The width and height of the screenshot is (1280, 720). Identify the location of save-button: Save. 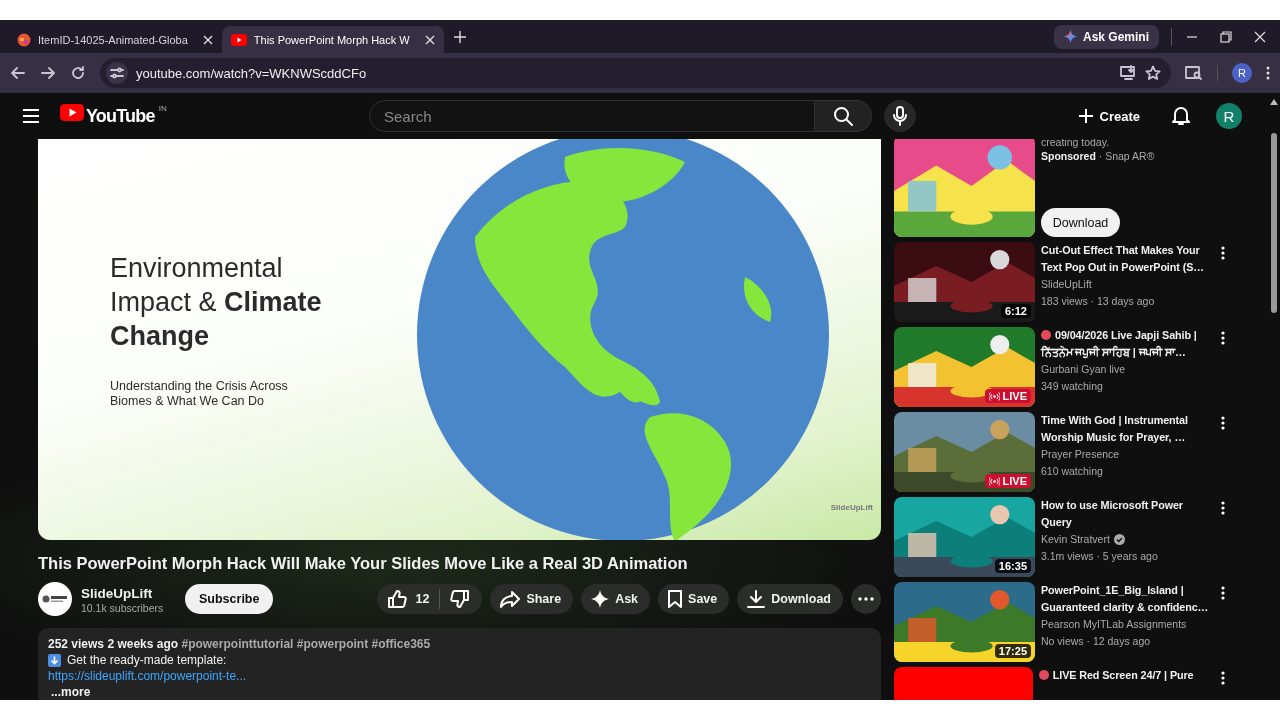
(694, 599).